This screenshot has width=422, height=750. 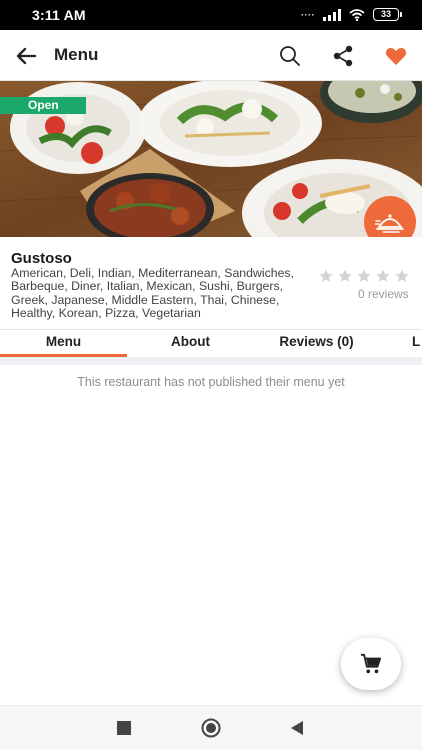 I want to click on status-icons: ···· 33, so click(x=351, y=14).